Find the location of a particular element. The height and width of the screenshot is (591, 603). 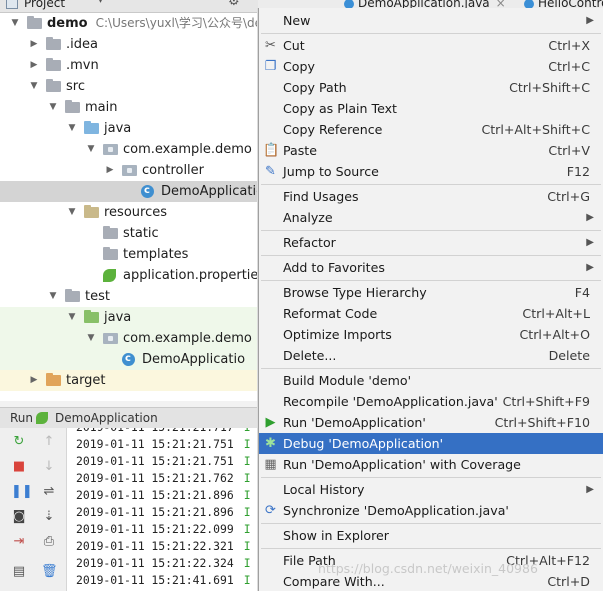

menu-item-build-module-demo: Build Module 'demo' is located at coordinates (431, 380).